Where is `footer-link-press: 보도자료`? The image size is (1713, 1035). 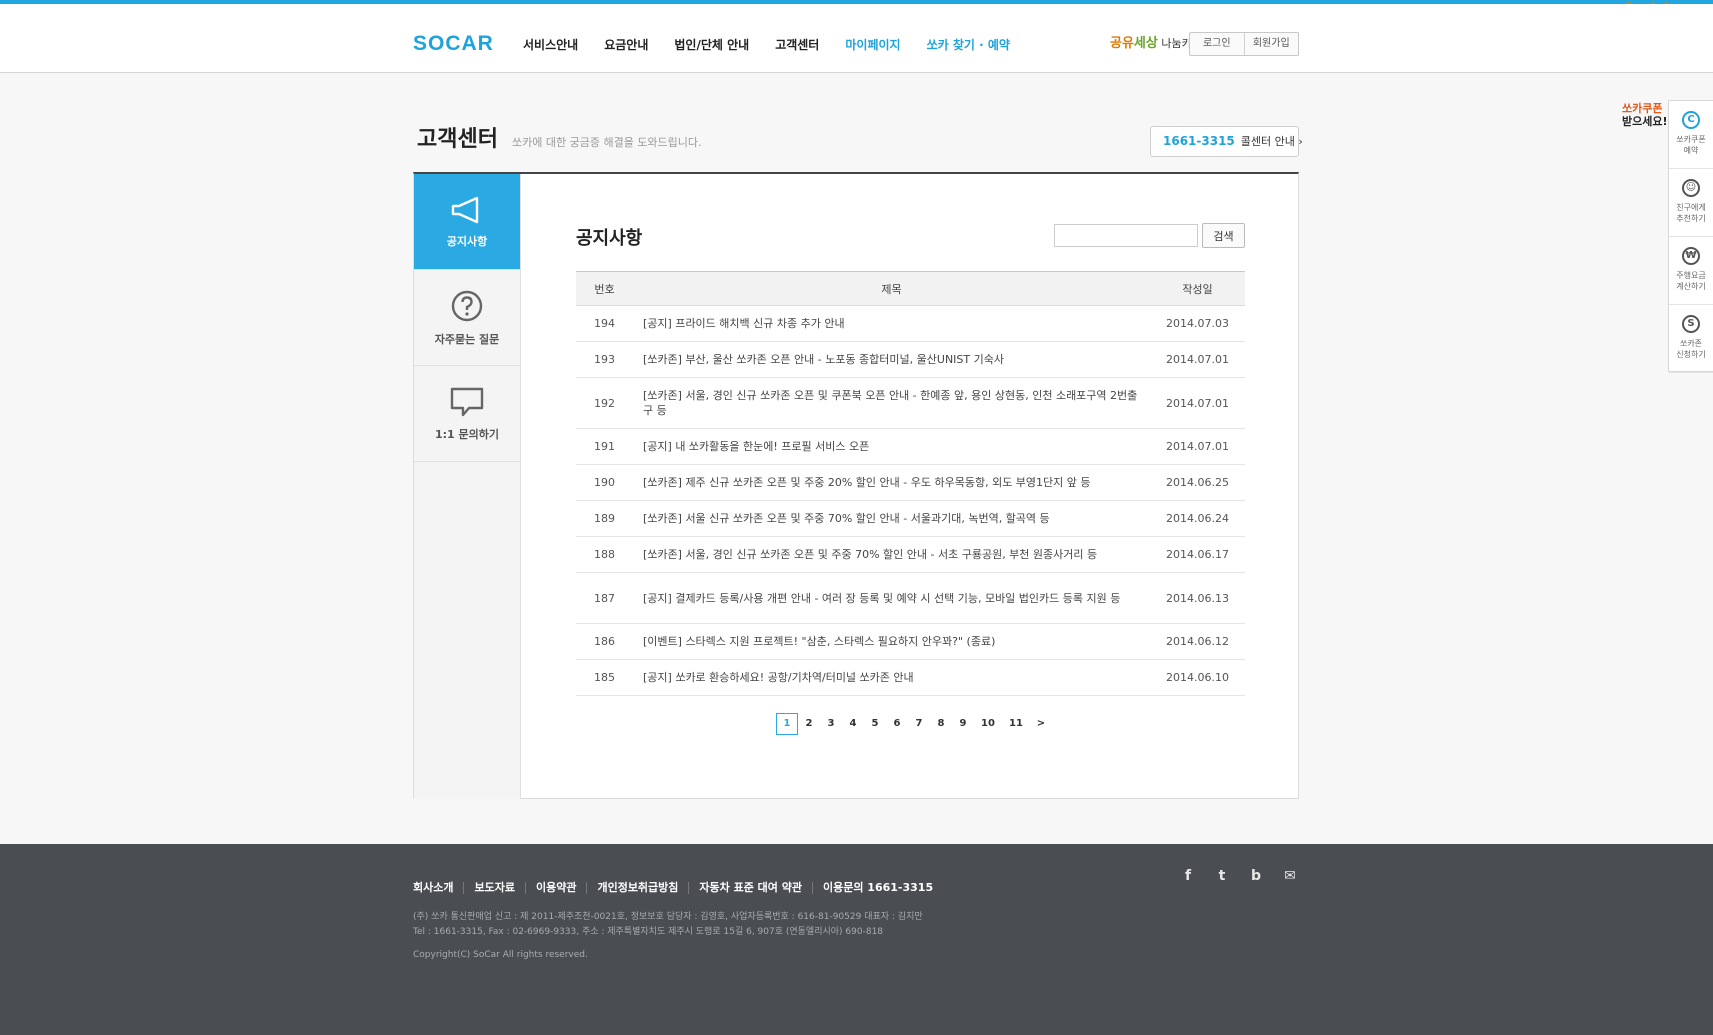
footer-link-press: 보도자료 is located at coordinates (493, 888).